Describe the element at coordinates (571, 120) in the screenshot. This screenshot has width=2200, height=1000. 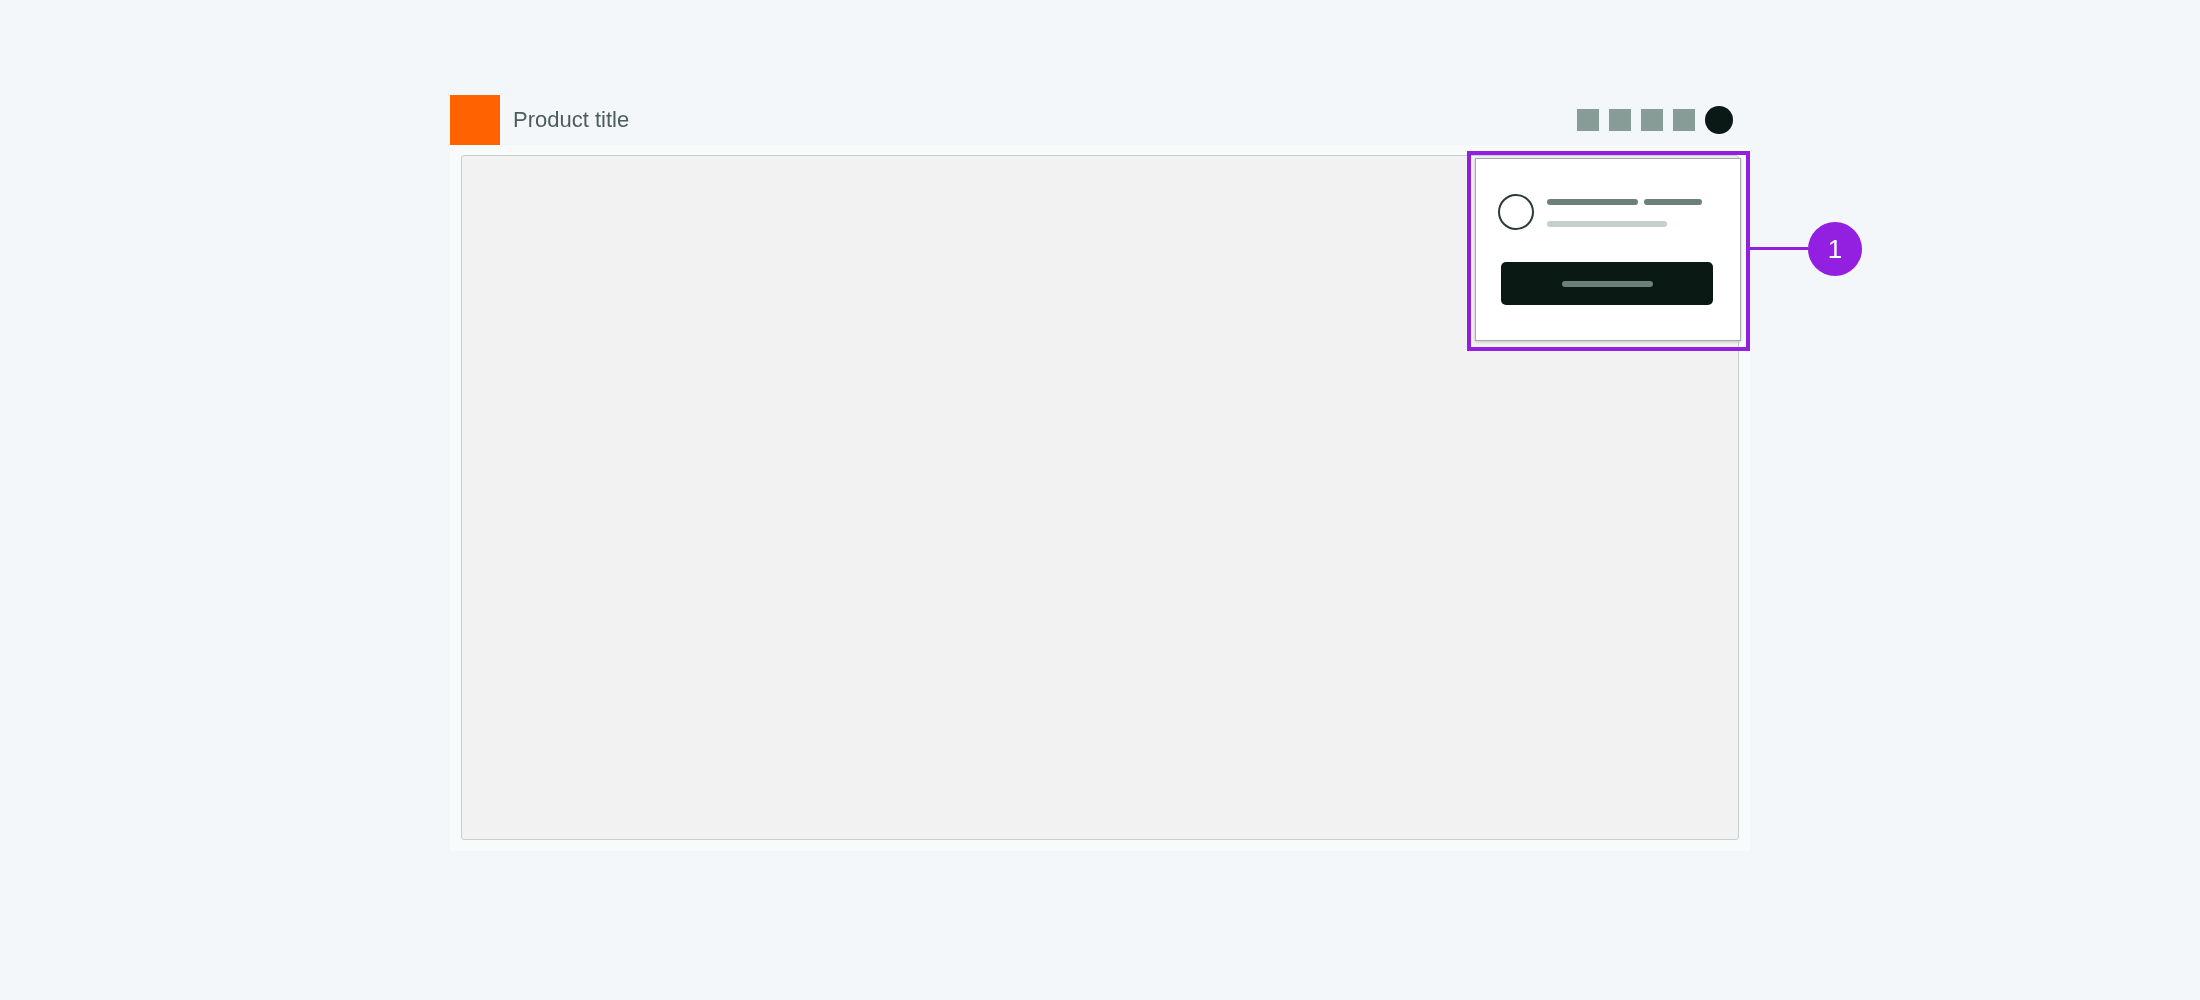
I see `product-title: Product title` at that location.